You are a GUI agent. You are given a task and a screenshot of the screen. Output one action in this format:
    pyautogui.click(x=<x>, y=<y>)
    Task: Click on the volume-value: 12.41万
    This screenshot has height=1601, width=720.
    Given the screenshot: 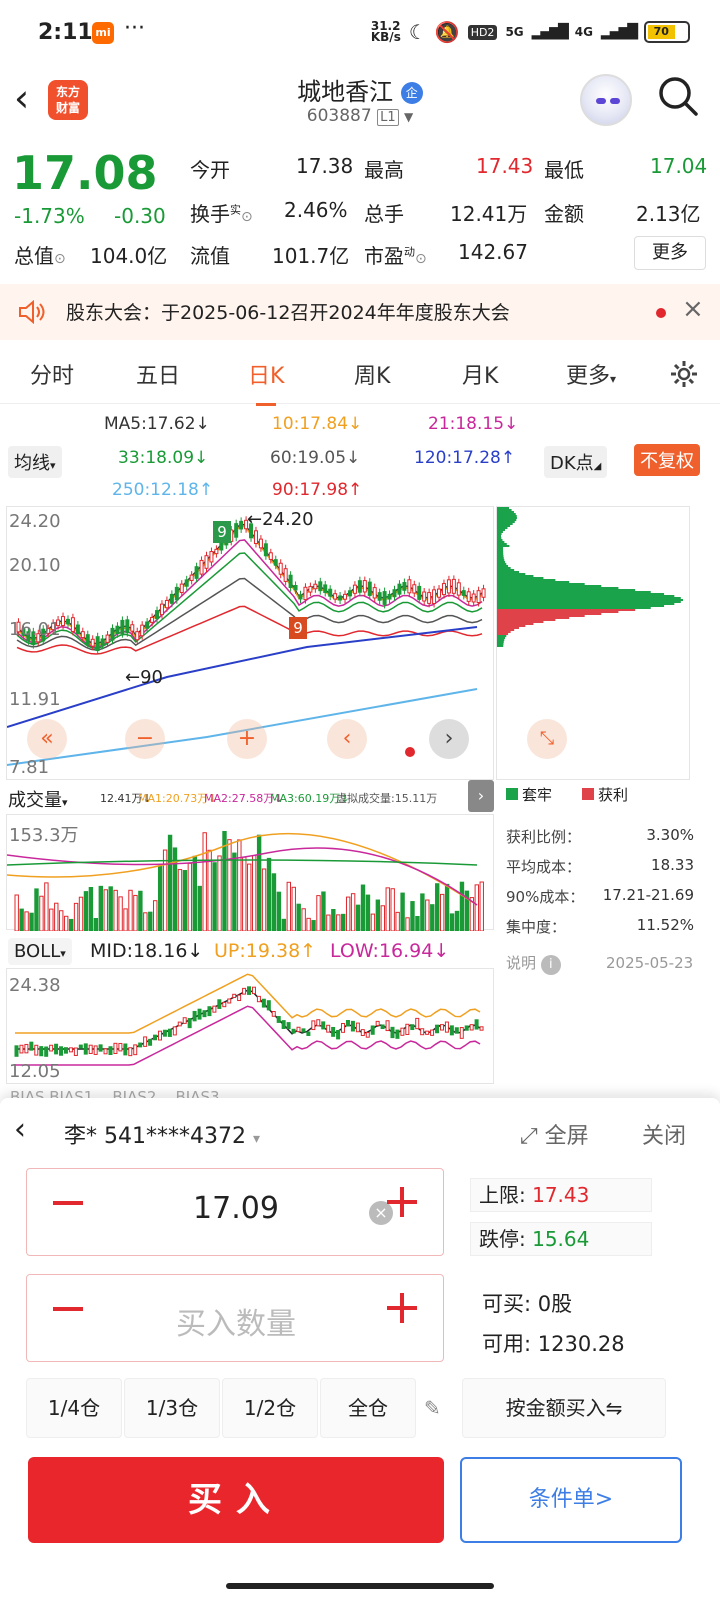 What is the action you would take?
    pyautogui.click(x=489, y=214)
    